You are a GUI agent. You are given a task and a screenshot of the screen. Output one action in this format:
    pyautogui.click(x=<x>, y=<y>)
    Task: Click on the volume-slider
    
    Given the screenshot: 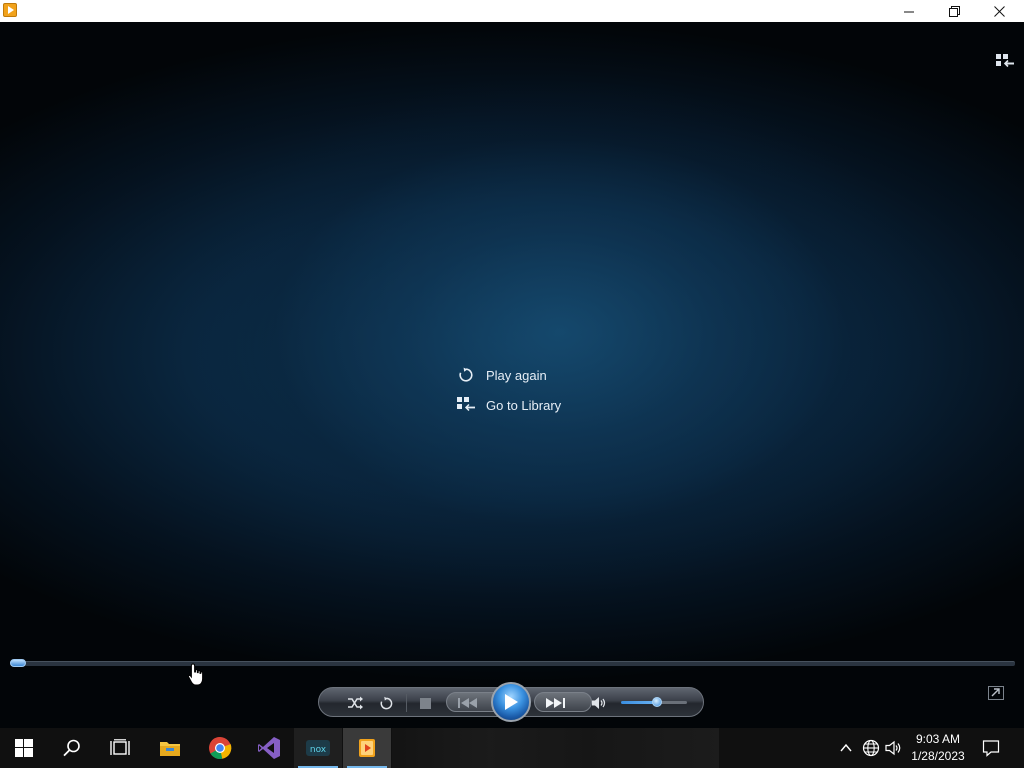 What is the action you would take?
    pyautogui.click(x=654, y=702)
    